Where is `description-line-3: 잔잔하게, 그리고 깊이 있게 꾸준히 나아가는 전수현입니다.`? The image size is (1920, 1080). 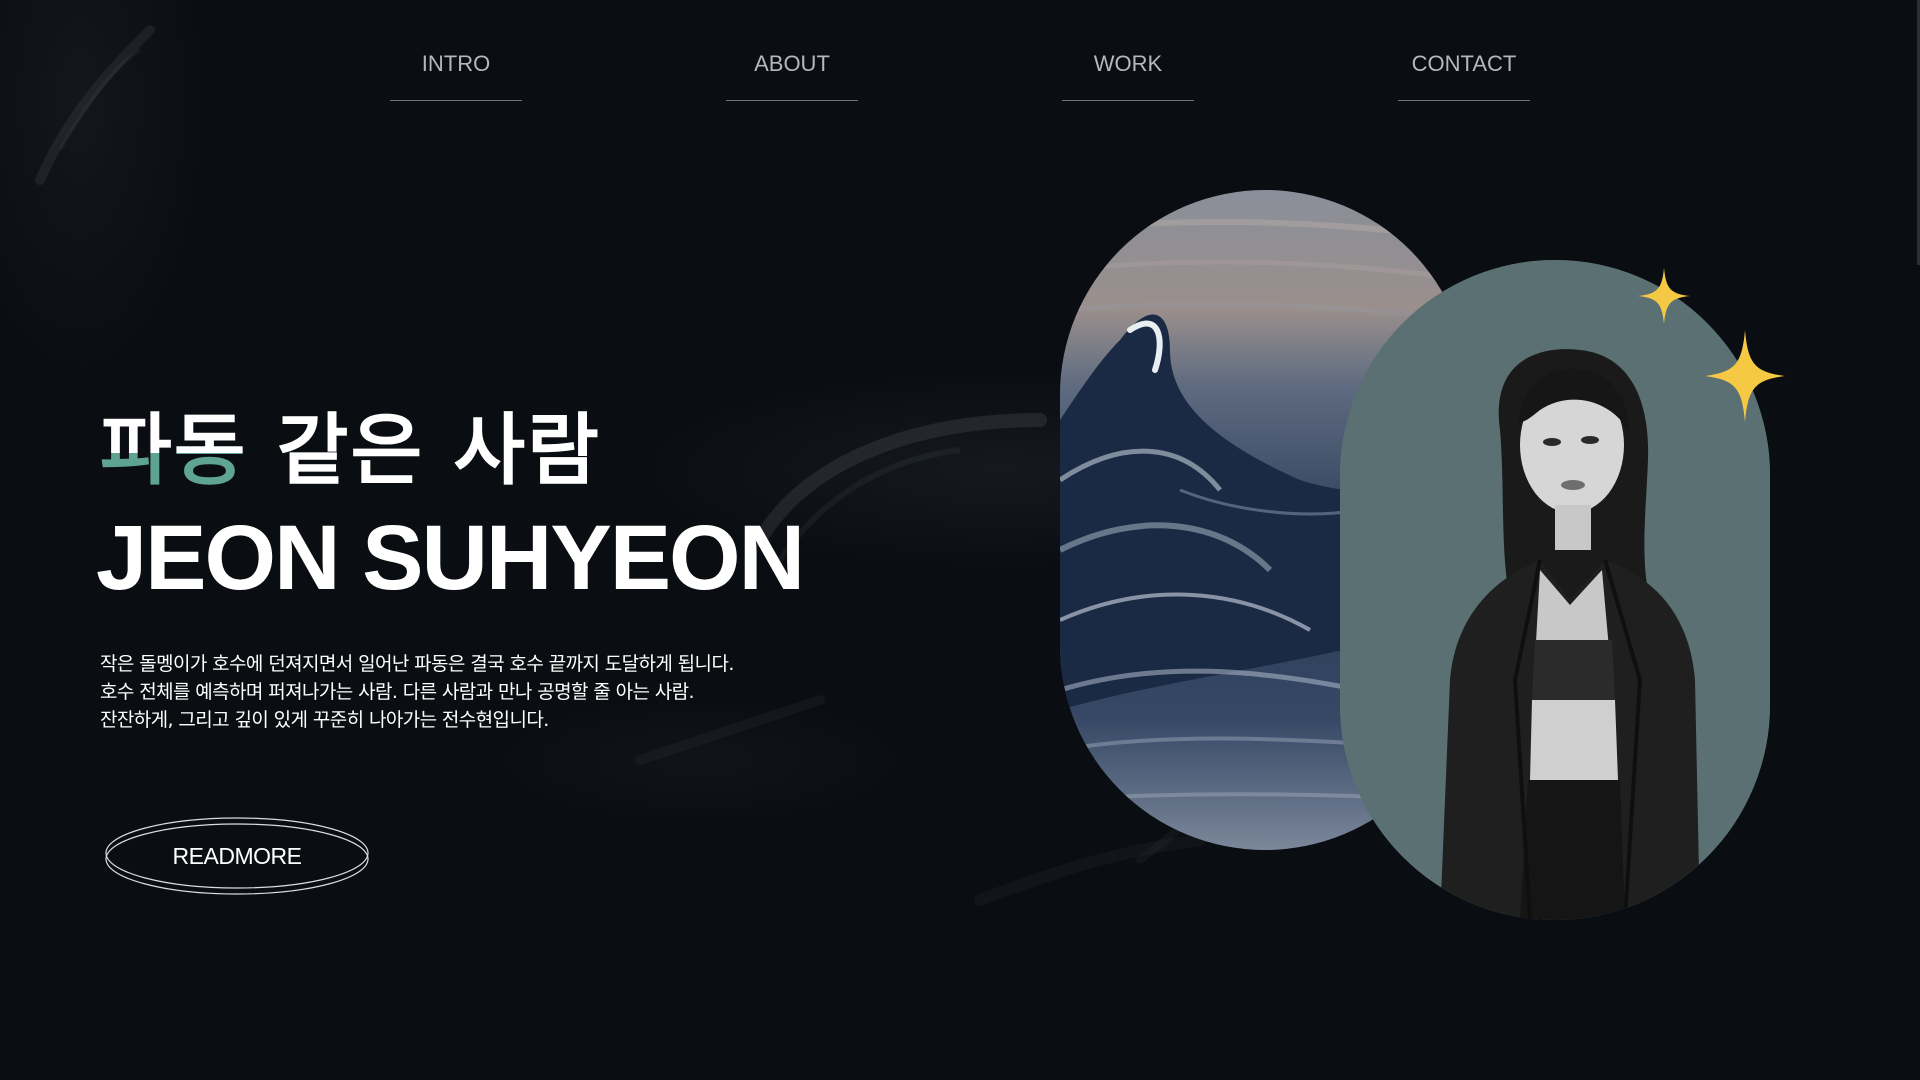
description-line-3: 잔잔하게, 그리고 깊이 있게 꾸준히 나아가는 전수현입니다. is located at coordinates (324, 720).